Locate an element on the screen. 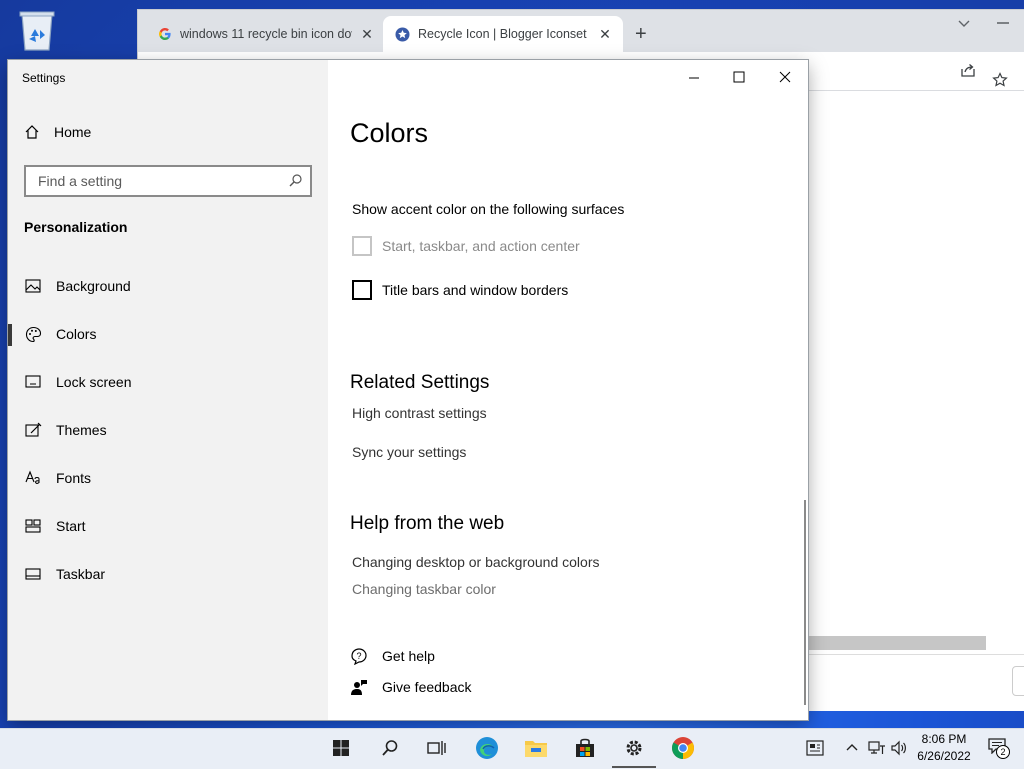 The image size is (1024, 769). home-nav-item: Home is located at coordinates (57, 132).